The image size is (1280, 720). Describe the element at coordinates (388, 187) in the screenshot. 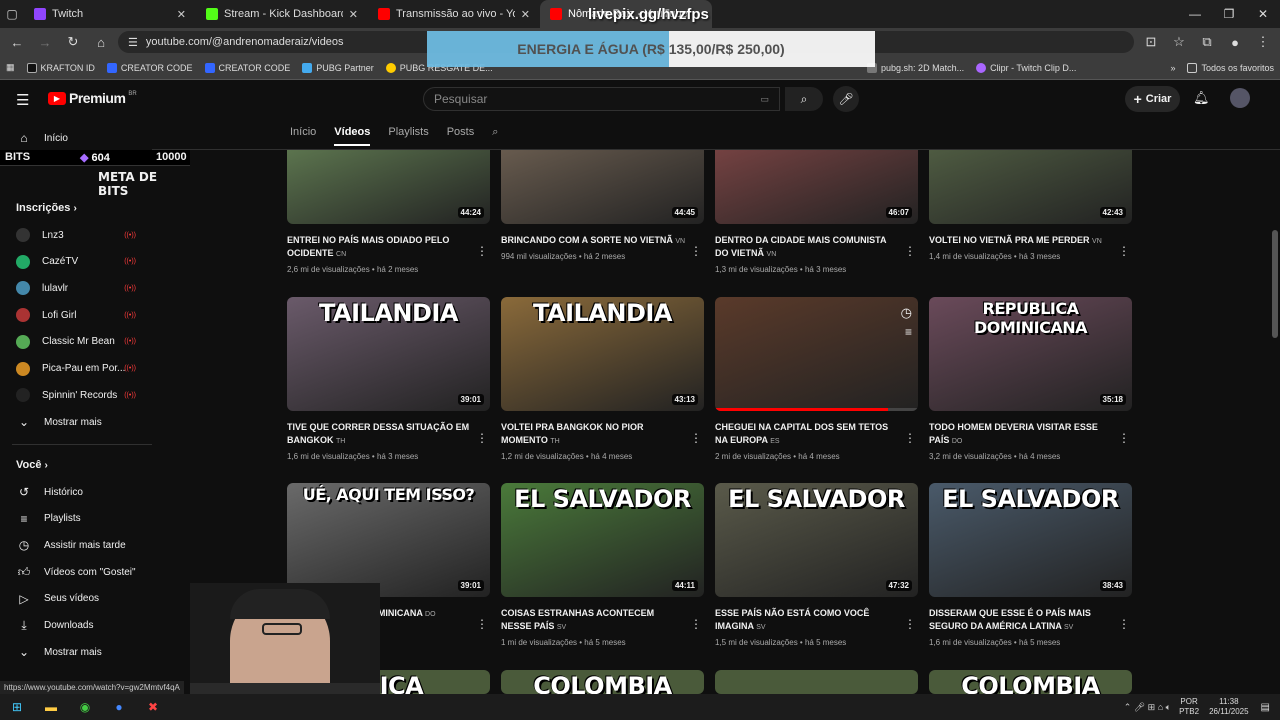

I see `video-thumbnail: 44:24` at that location.